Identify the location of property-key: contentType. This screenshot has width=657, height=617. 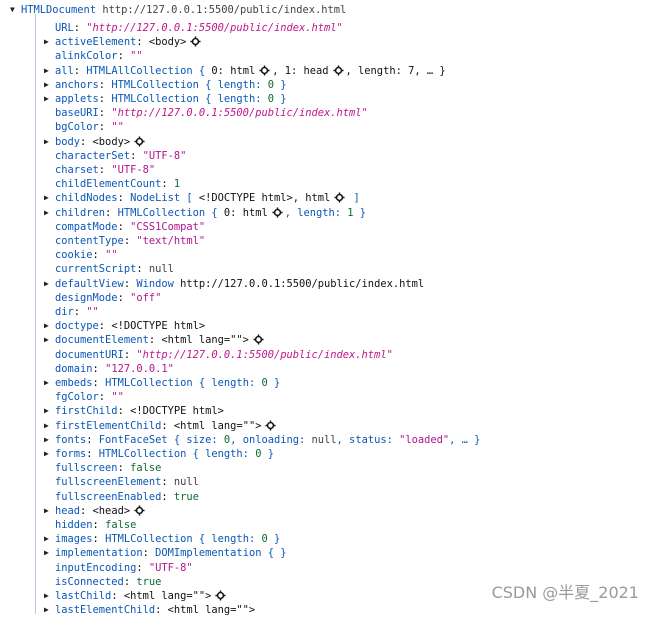
(89, 241).